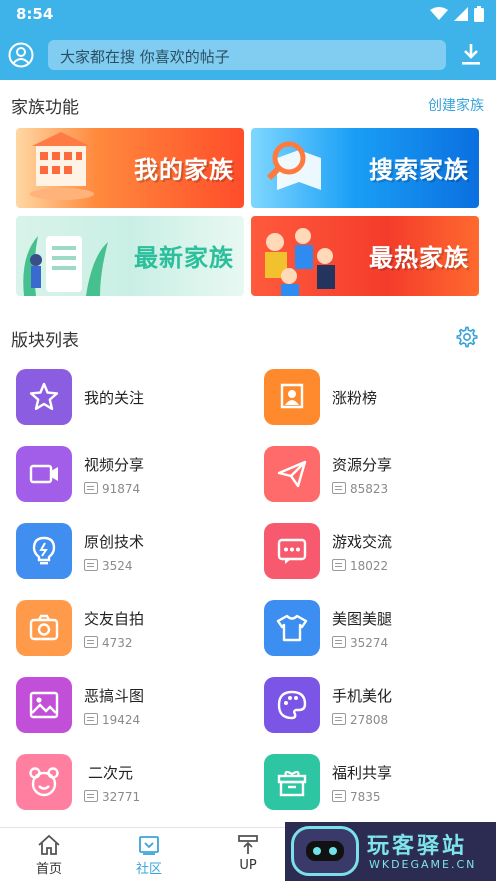  Describe the element at coordinates (248, 844) in the screenshot. I see `upload-icon` at that location.